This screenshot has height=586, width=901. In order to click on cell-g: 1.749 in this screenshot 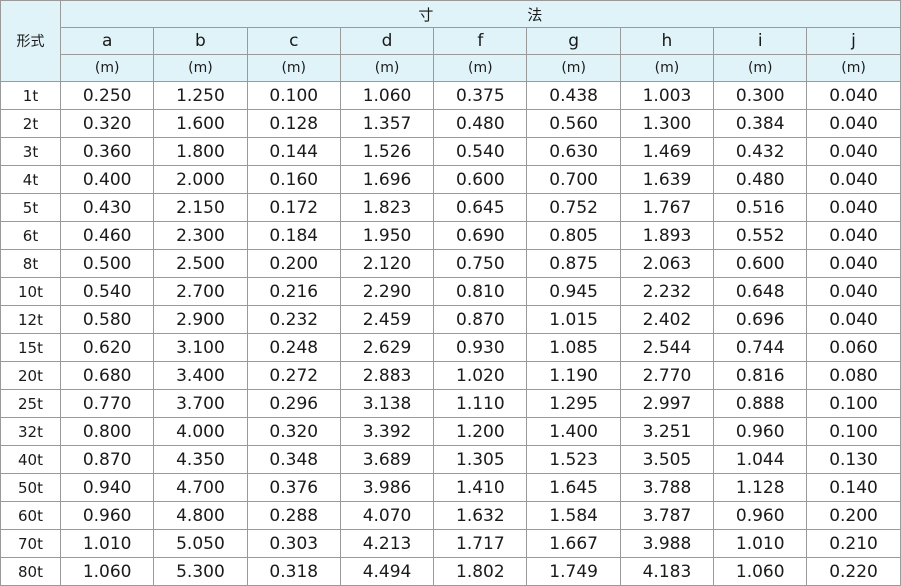, I will do `click(573, 571)`.